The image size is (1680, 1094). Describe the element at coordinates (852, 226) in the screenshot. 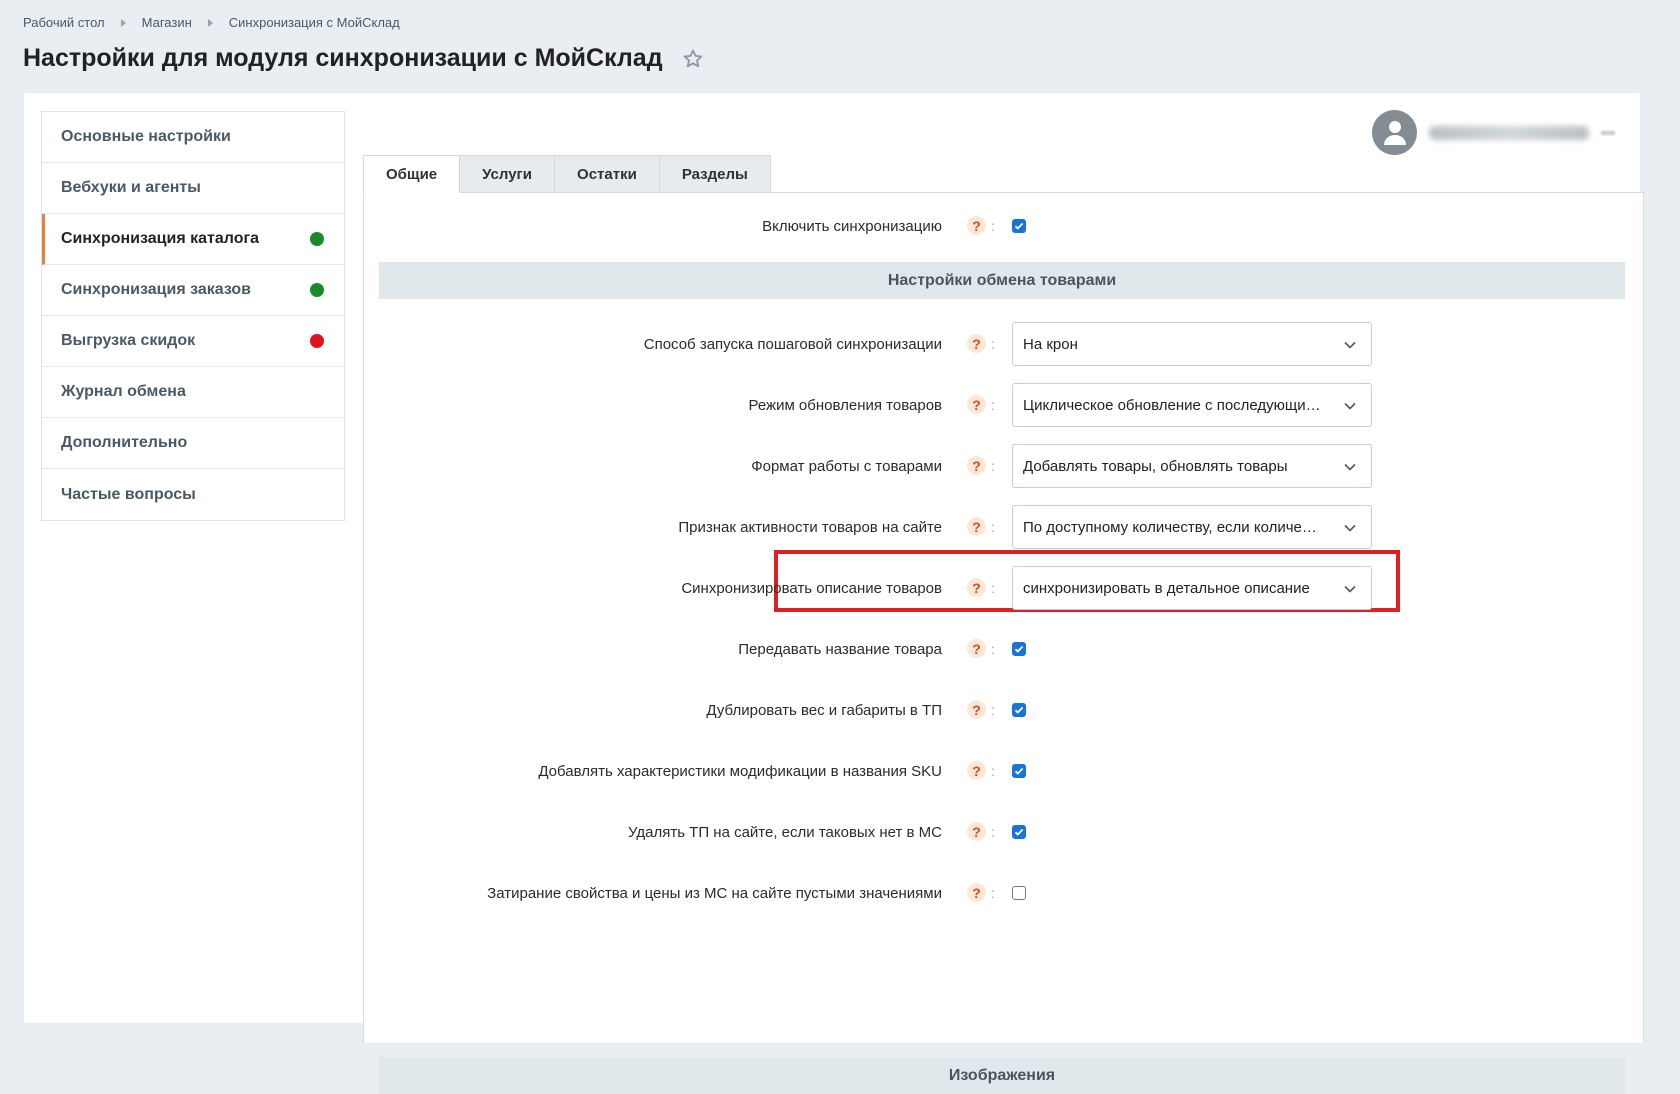

I see `field-label: Включить синхронизацию` at that location.